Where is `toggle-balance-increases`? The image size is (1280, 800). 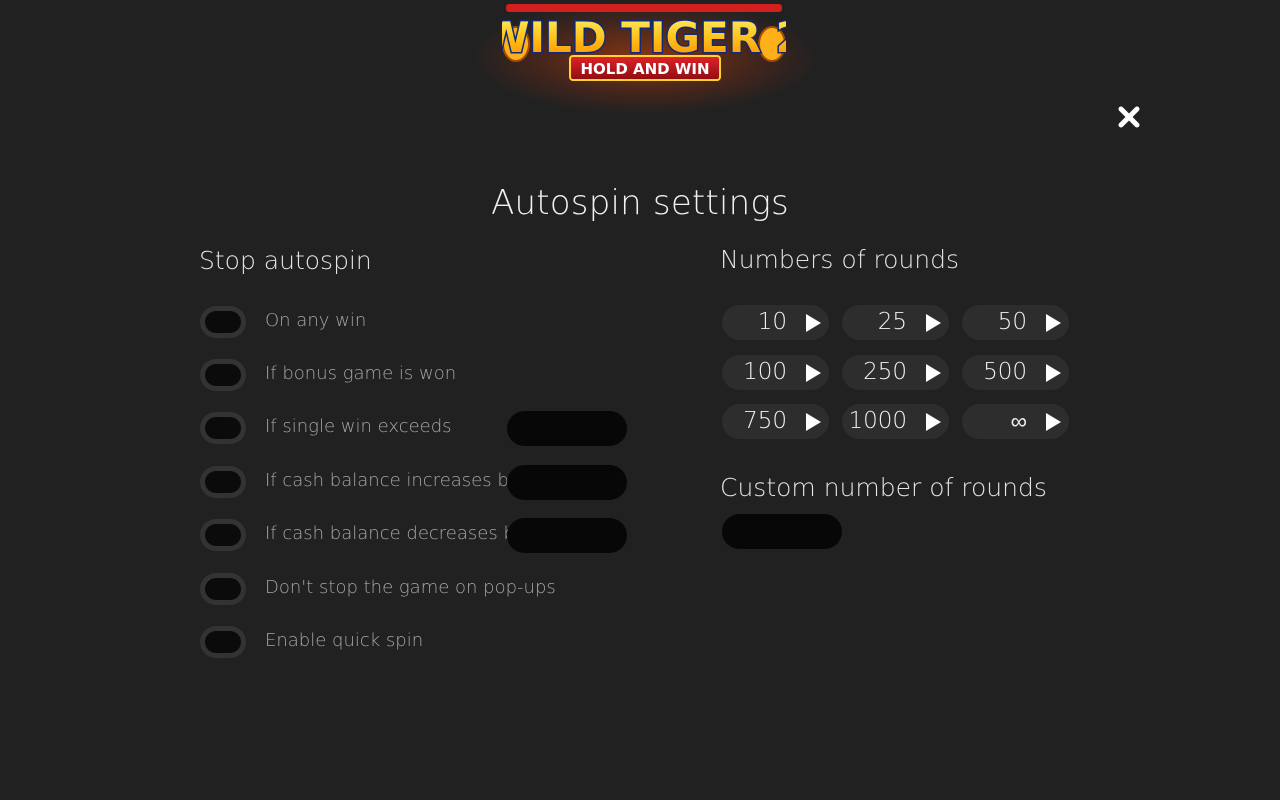
toggle-balance-increases is located at coordinates (223, 482).